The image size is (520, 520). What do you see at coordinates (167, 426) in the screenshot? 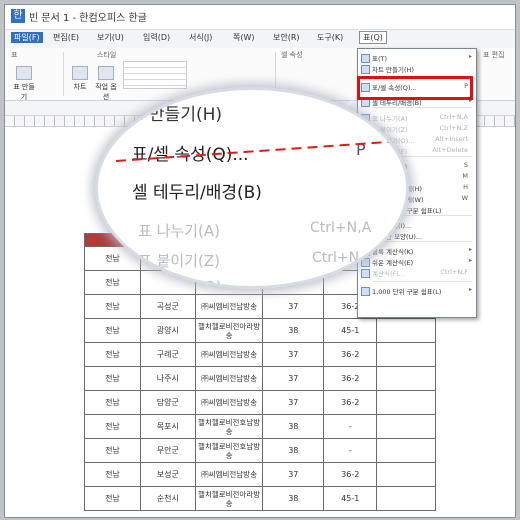
I see `table-cell: 목포시` at bounding box center [167, 426].